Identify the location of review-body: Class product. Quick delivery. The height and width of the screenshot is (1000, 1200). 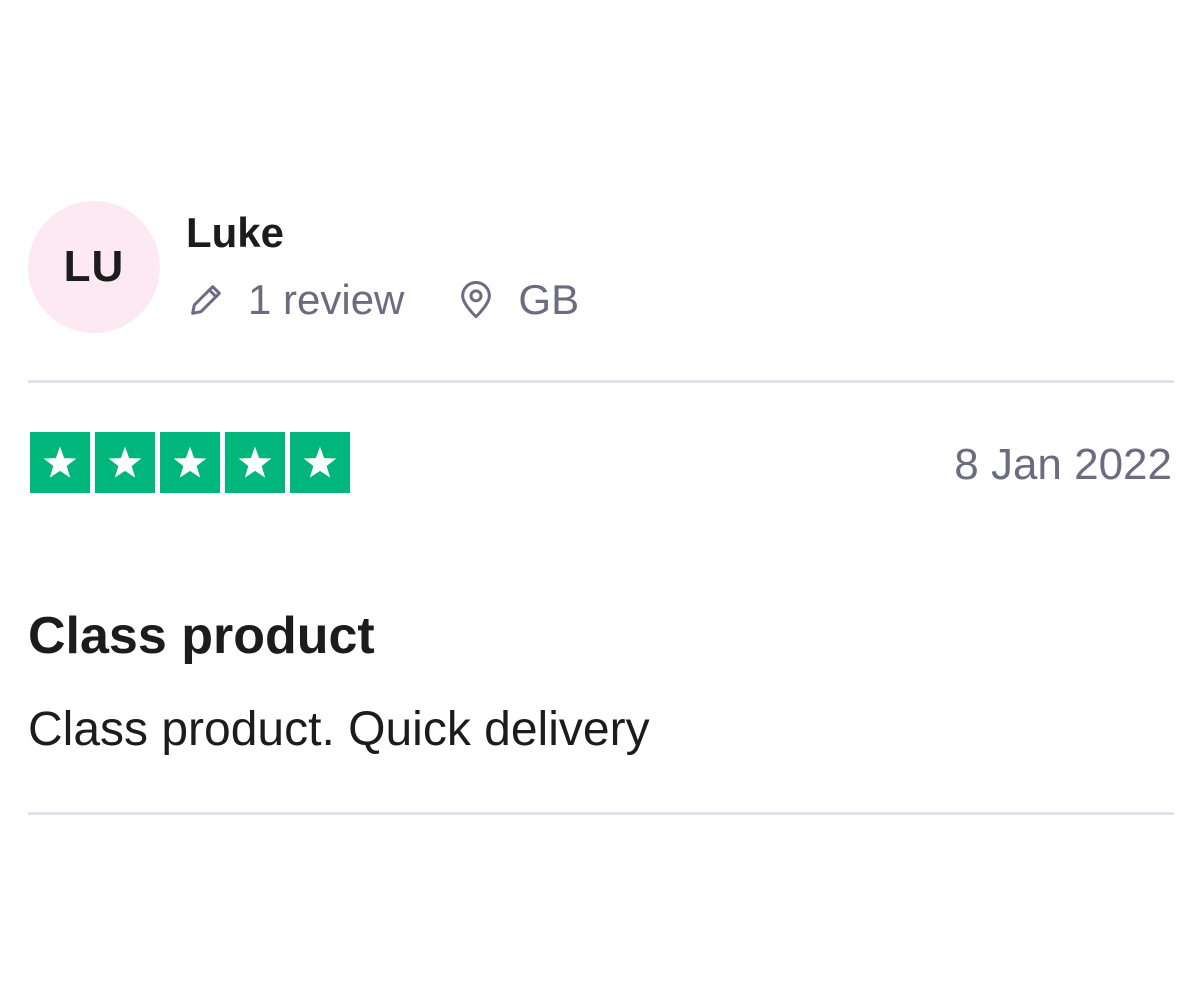
(339, 729).